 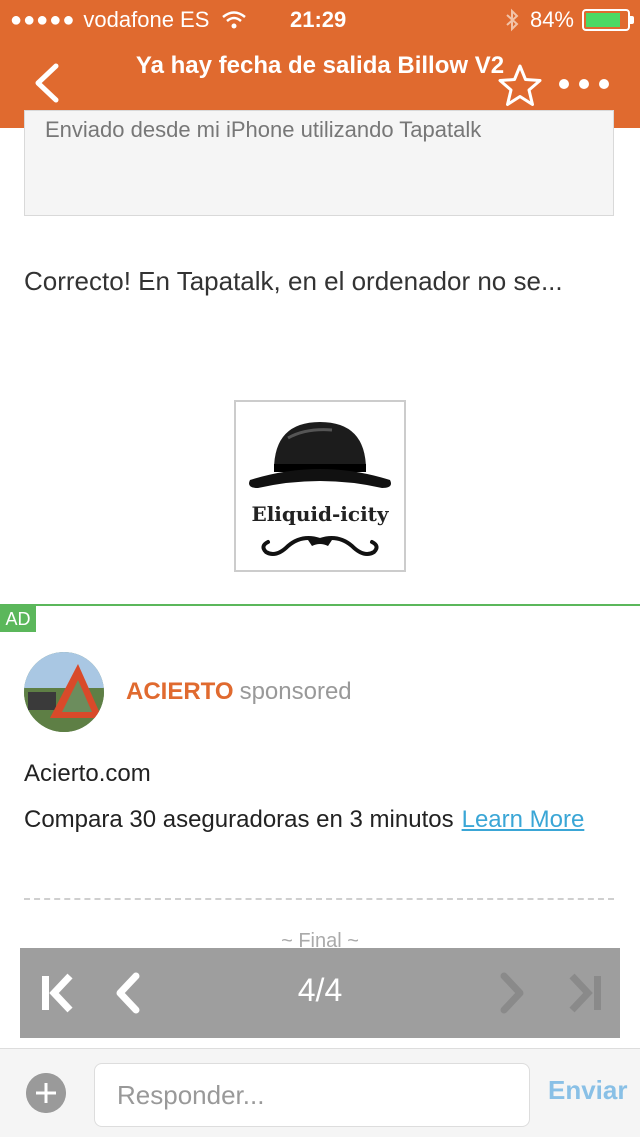 I want to click on battery-percent: 84%, so click(x=551, y=19).